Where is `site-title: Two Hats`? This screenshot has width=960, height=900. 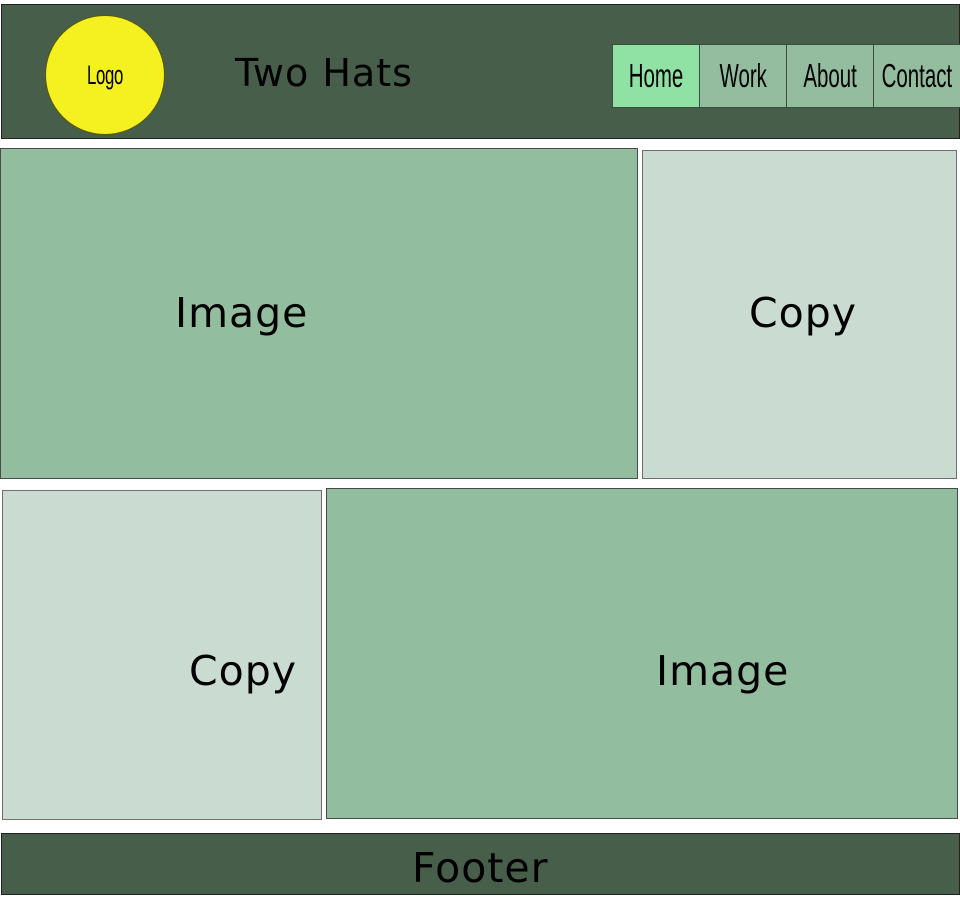 site-title: Two Hats is located at coordinates (324, 73).